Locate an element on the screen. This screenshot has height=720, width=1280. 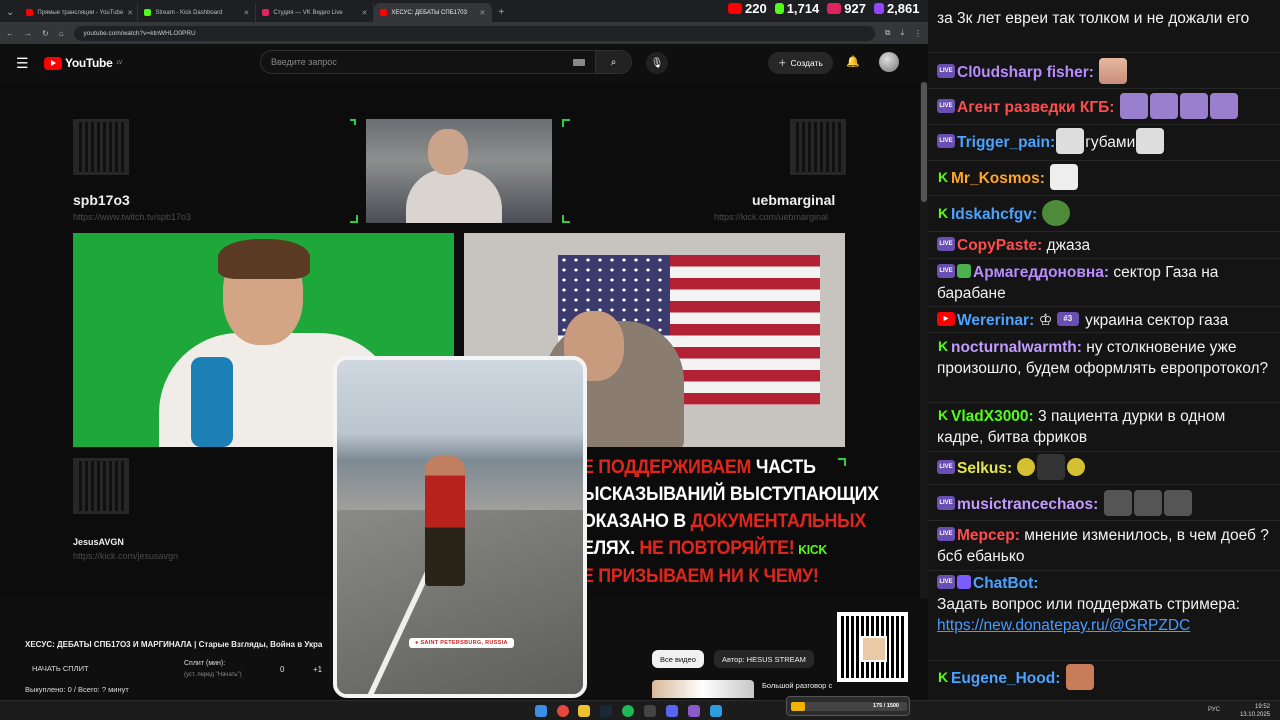
microphone-icon: 🎙 is located at coordinates (657, 63).